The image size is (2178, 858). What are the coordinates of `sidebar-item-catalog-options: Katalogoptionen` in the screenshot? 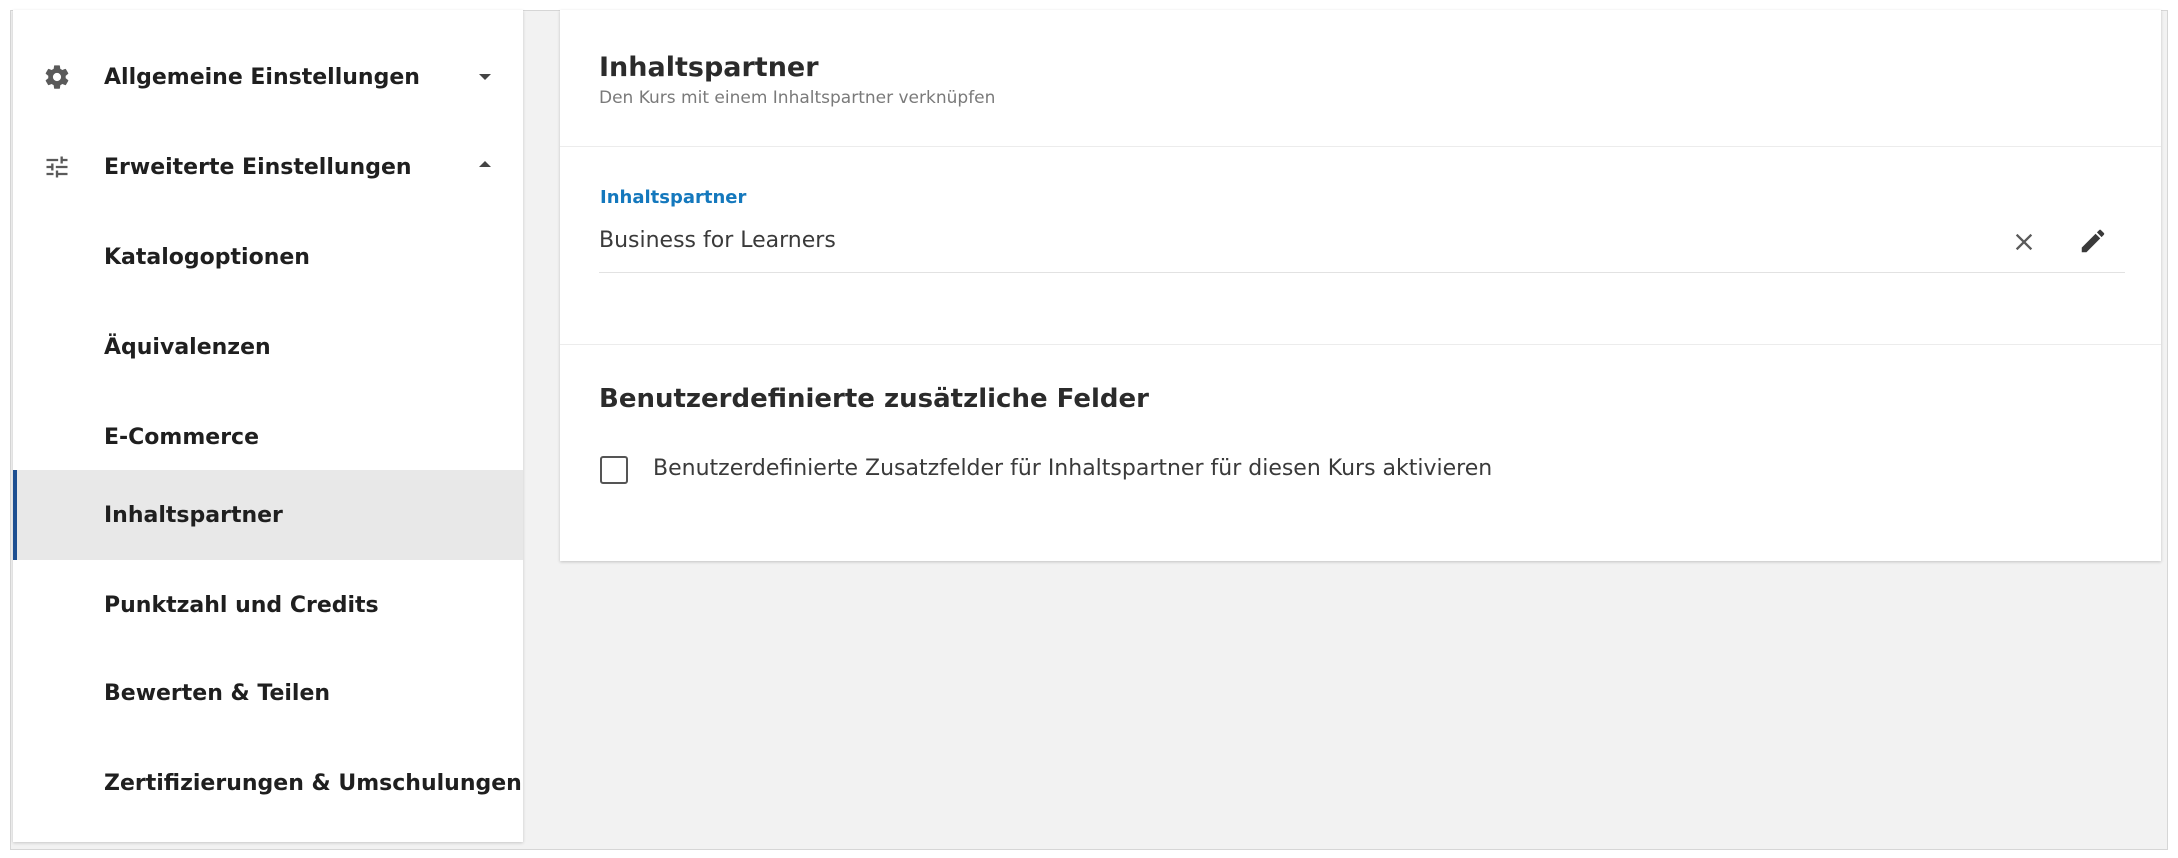 It's located at (268, 257).